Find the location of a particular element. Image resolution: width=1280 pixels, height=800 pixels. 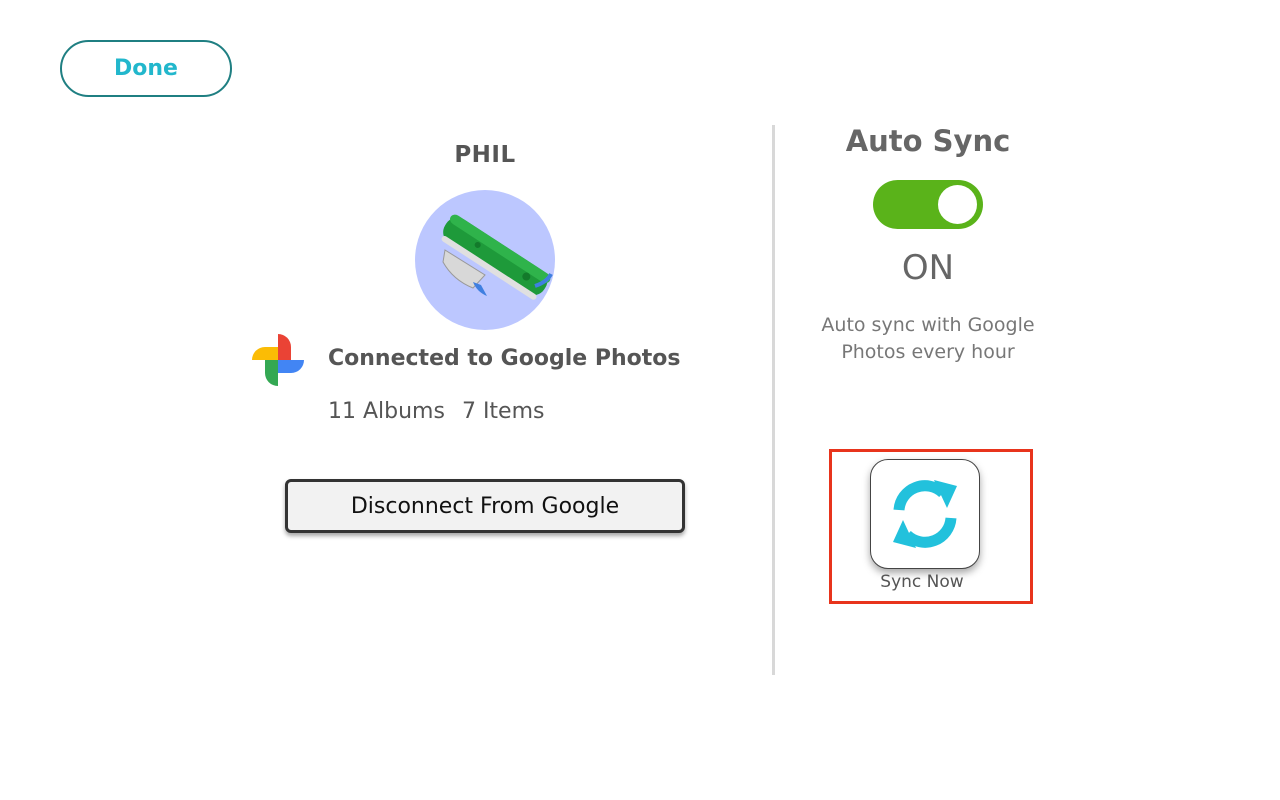

connection-status: Connected to Google Photos is located at coordinates (504, 358).